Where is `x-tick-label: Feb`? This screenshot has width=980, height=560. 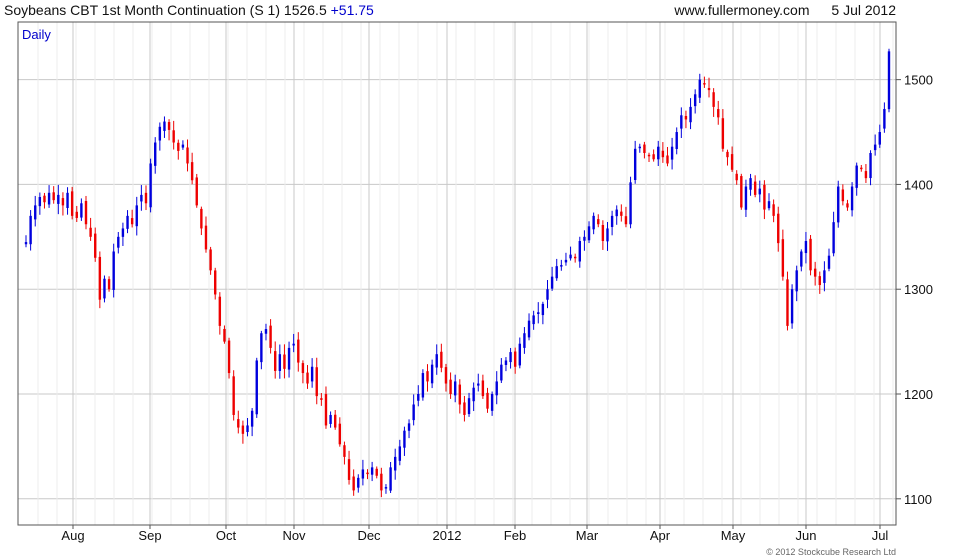
x-tick-label: Feb is located at coordinates (515, 535).